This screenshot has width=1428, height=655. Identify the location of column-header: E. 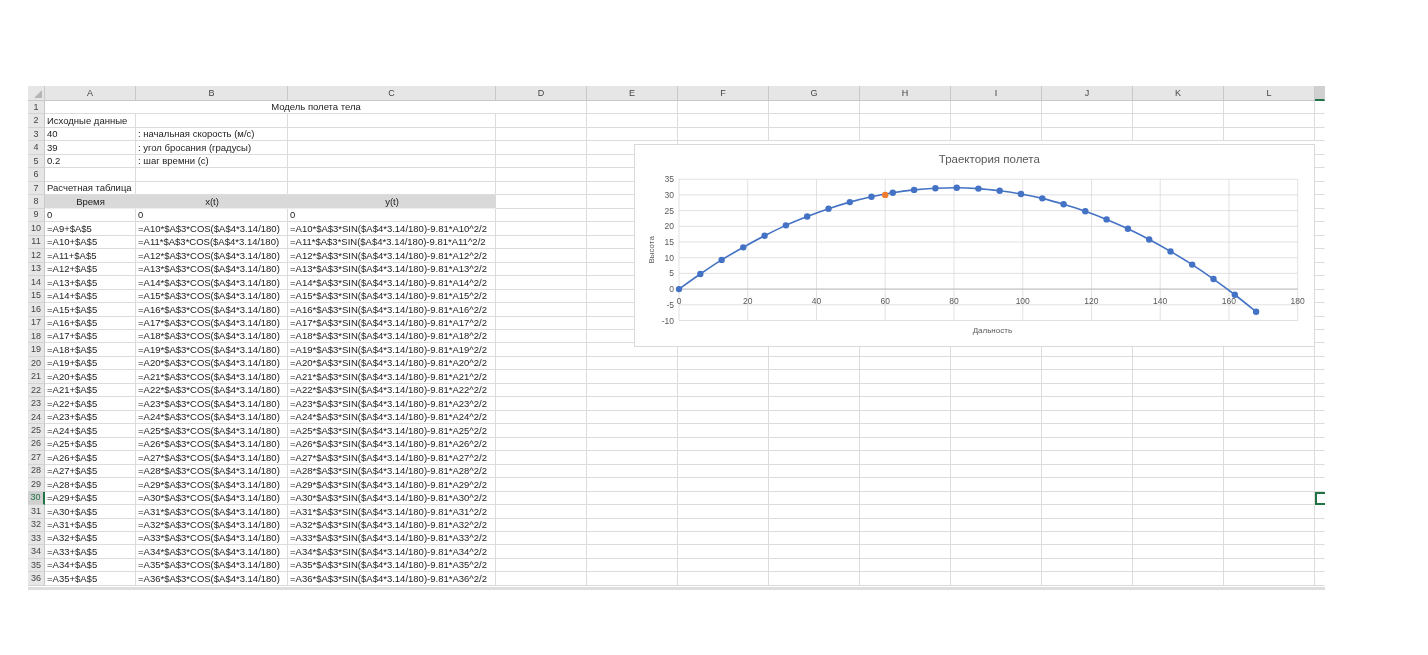
(632, 93).